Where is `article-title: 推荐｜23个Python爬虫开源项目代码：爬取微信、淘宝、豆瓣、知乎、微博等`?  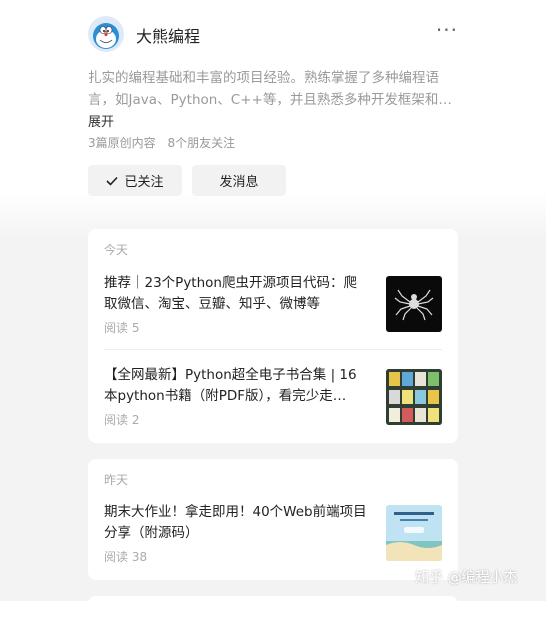
article-title: 推荐｜23个Python爬虫开源项目代码：爬取微信、淘宝、豆瓣、知乎、微博等 is located at coordinates (237, 294).